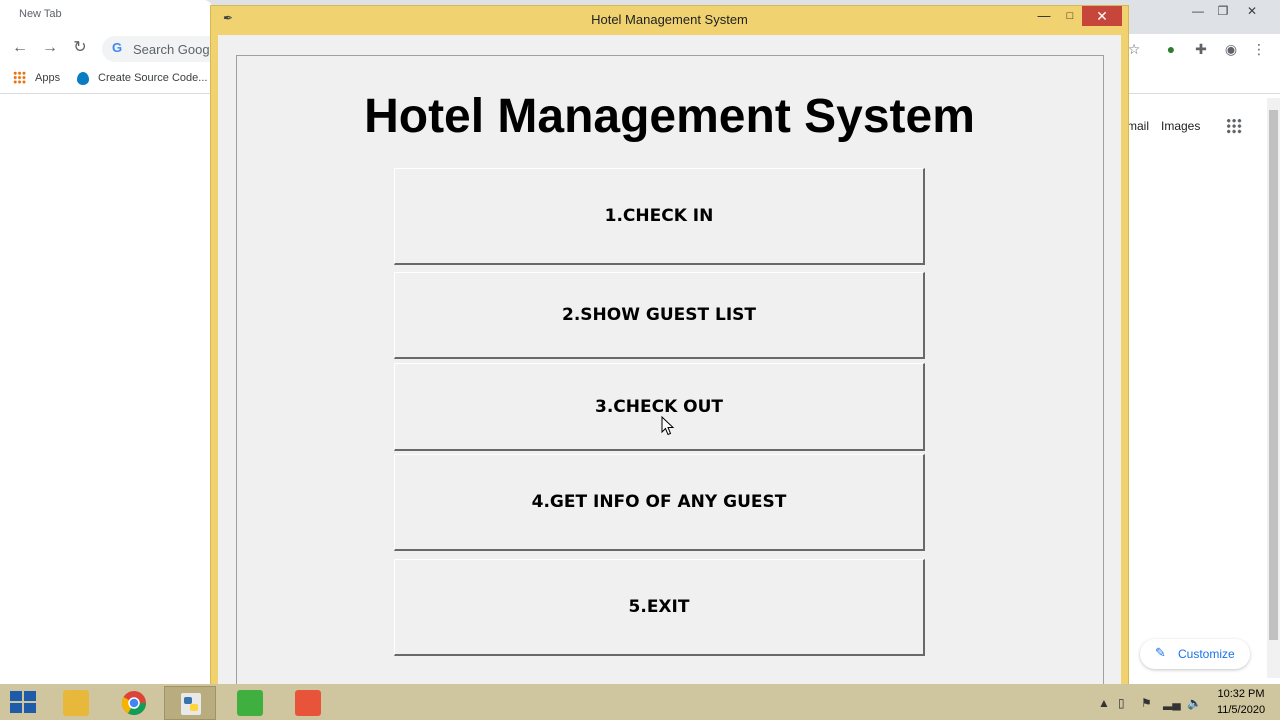 This screenshot has height=720, width=1280. I want to click on exit-button: 5.EXIT, so click(659, 607).